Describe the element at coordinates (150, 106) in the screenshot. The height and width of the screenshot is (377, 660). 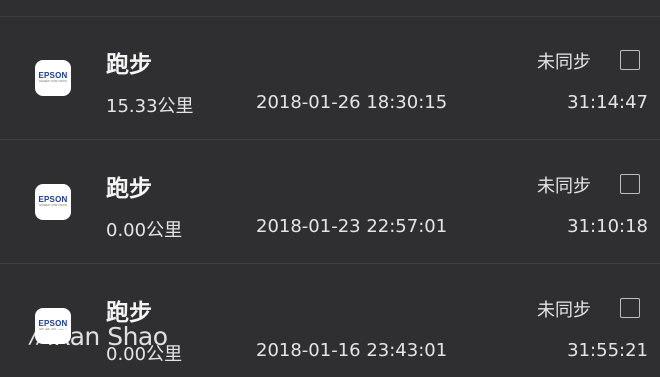
I see `distance: 15.33公里` at that location.